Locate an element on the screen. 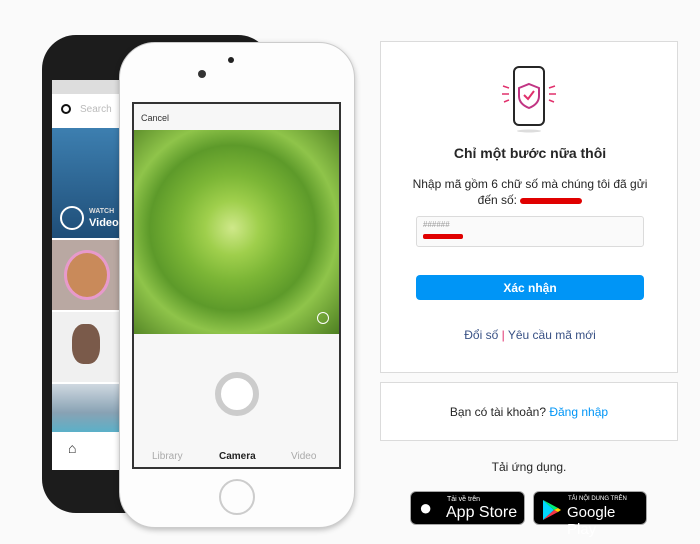 The width and height of the screenshot is (700, 544). app-store-badge: ● Tải về trên App Store is located at coordinates (467, 508).